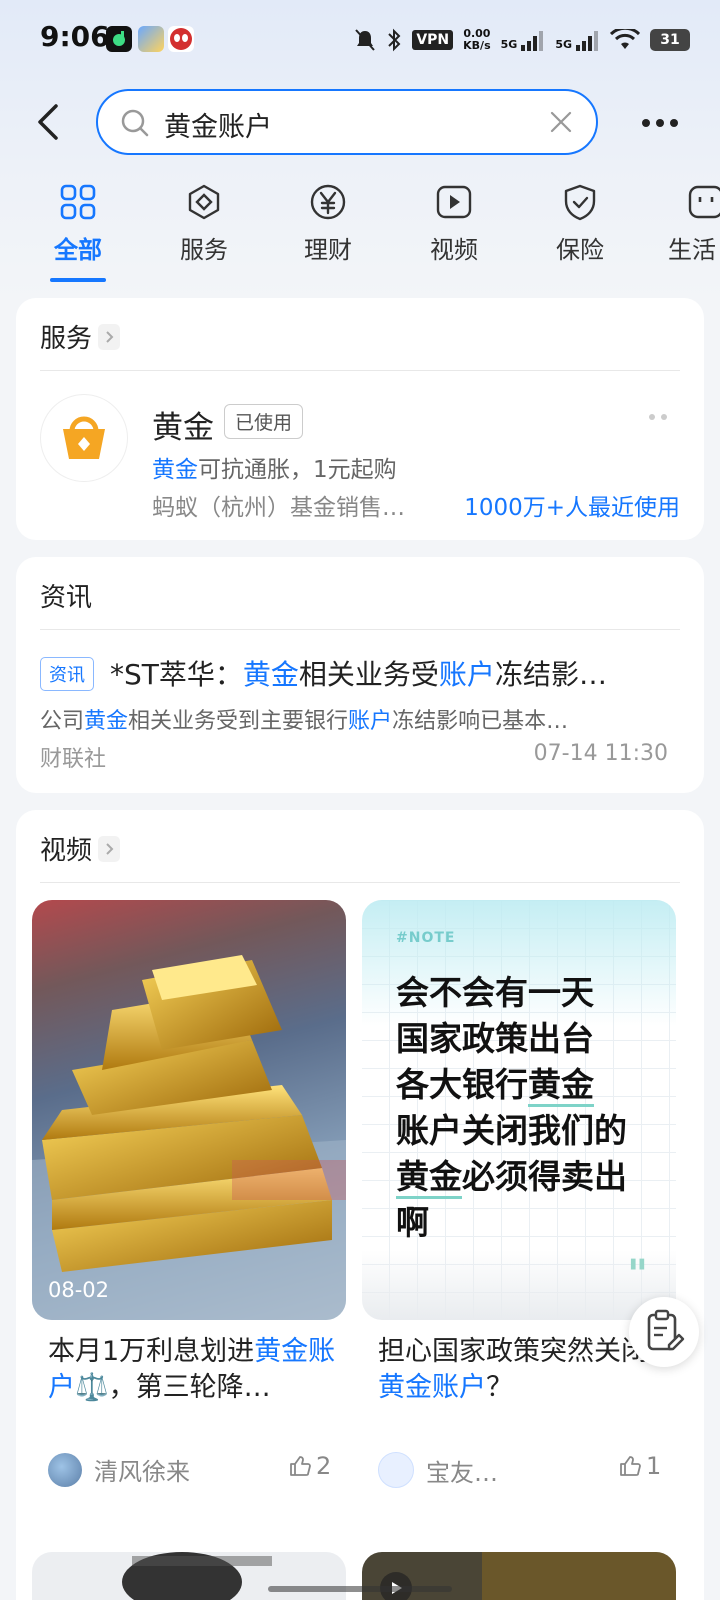 This screenshot has height=1600, width=720. I want to click on like-button: 1, so click(639, 1466).